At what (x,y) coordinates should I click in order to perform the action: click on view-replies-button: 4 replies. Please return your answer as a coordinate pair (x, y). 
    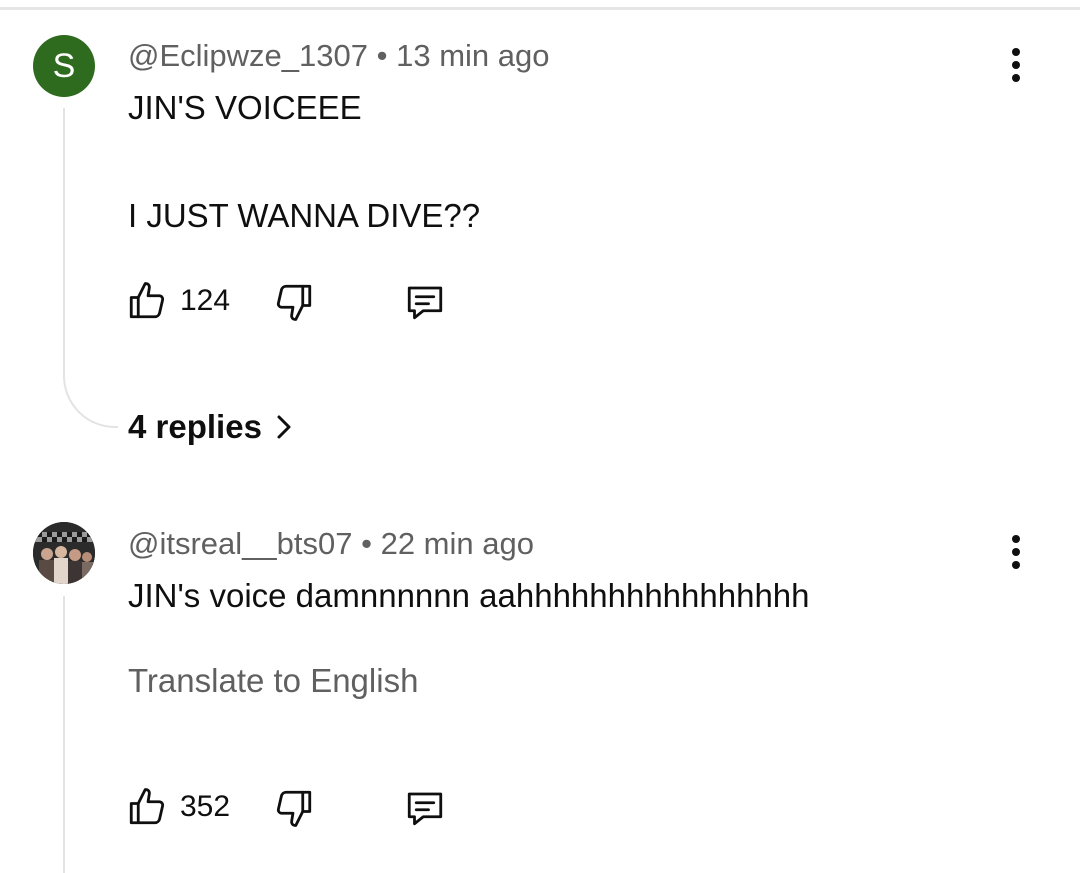
    Looking at the image, I should click on (210, 427).